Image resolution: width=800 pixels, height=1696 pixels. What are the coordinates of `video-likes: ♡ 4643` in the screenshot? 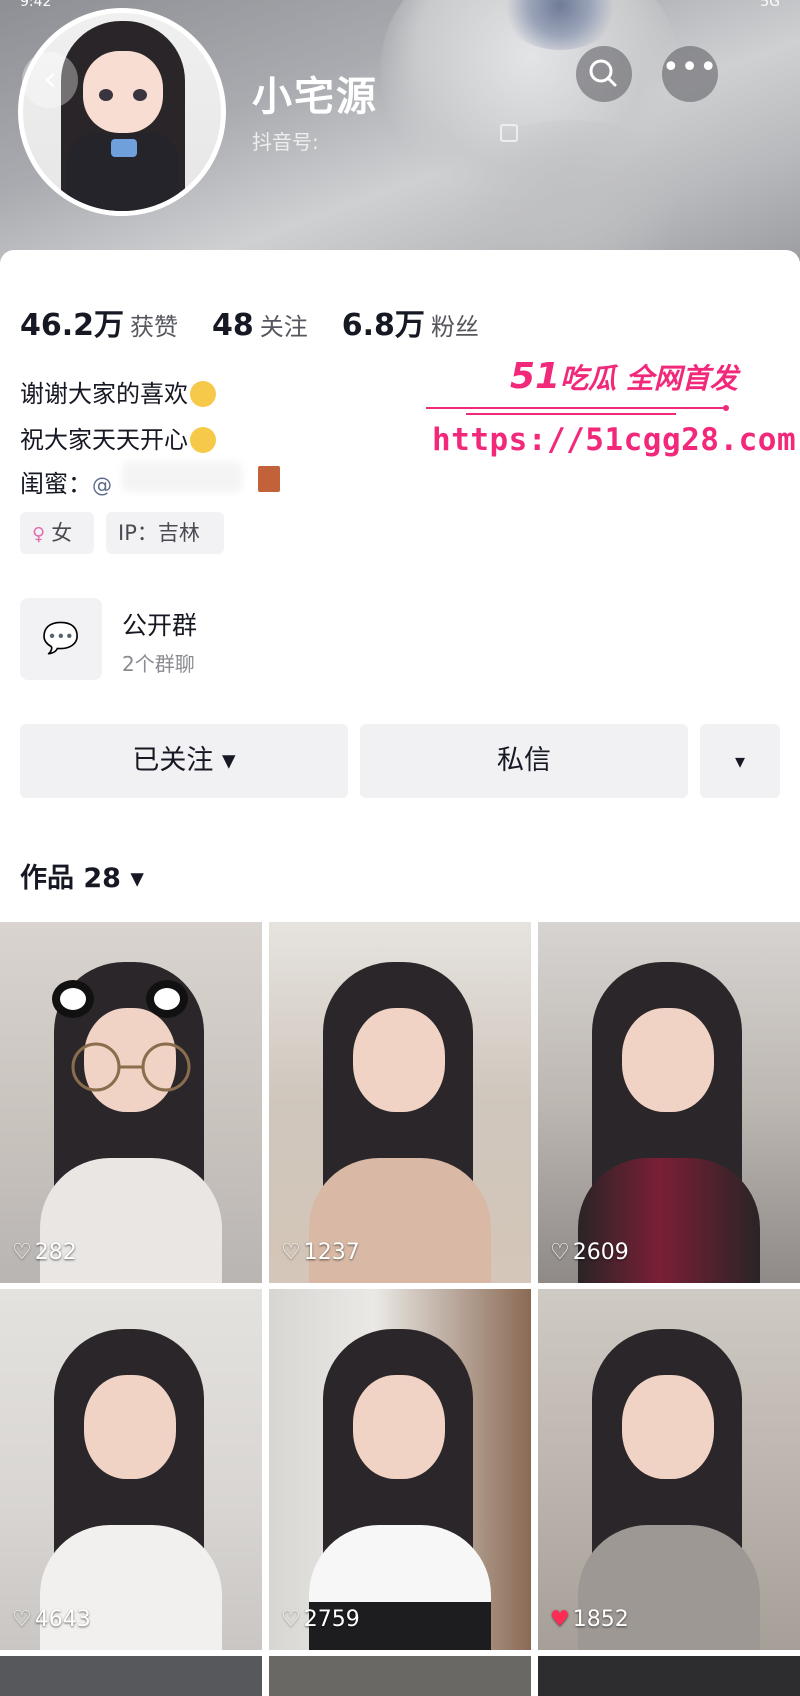 It's located at (51, 1619).